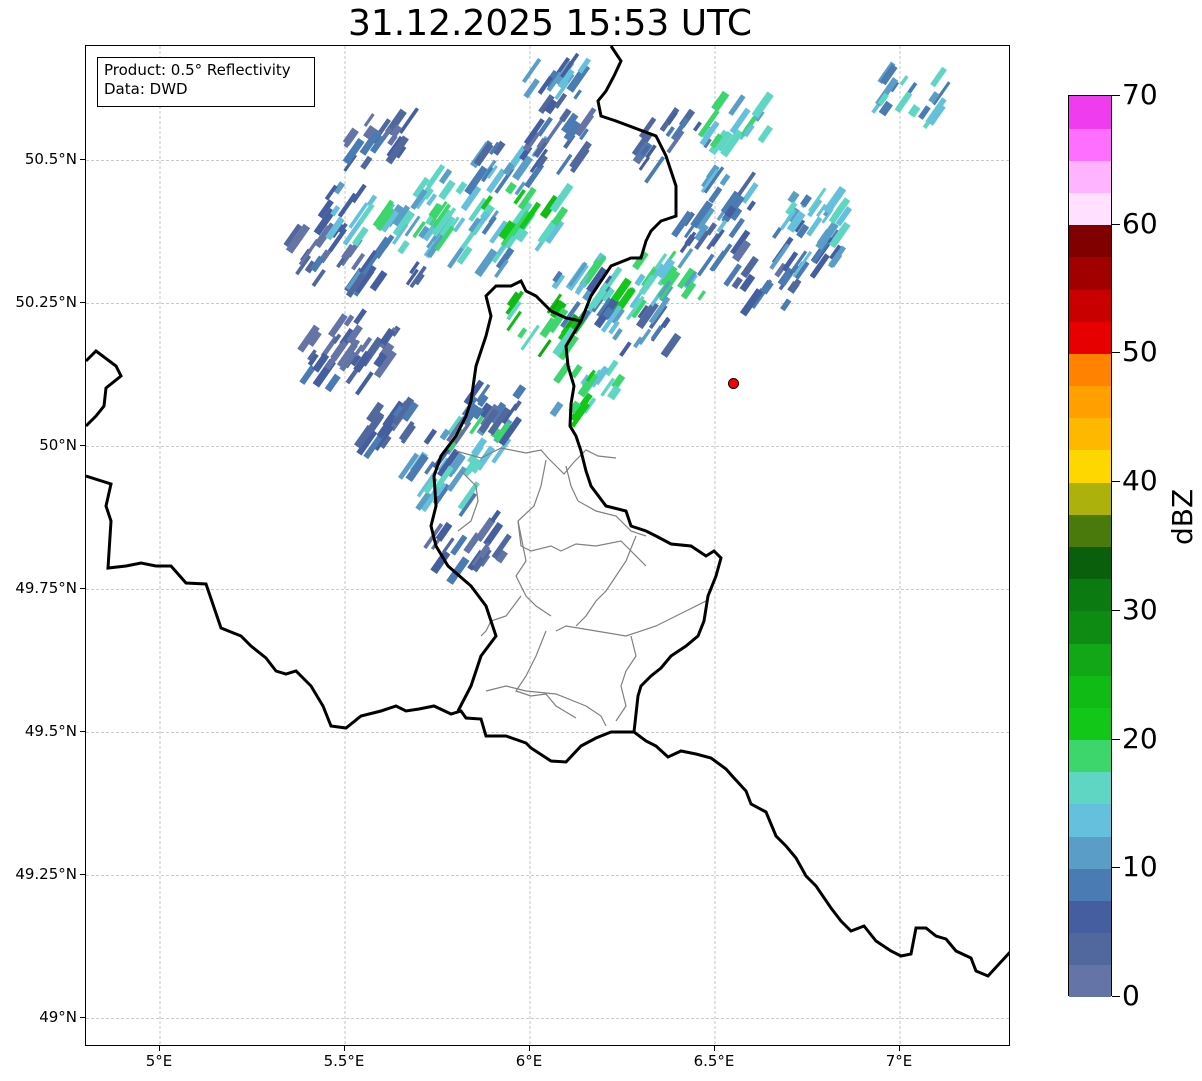 This screenshot has width=1202, height=1081. I want to click on longitude-tick-label: 6.5°E, so click(714, 1061).